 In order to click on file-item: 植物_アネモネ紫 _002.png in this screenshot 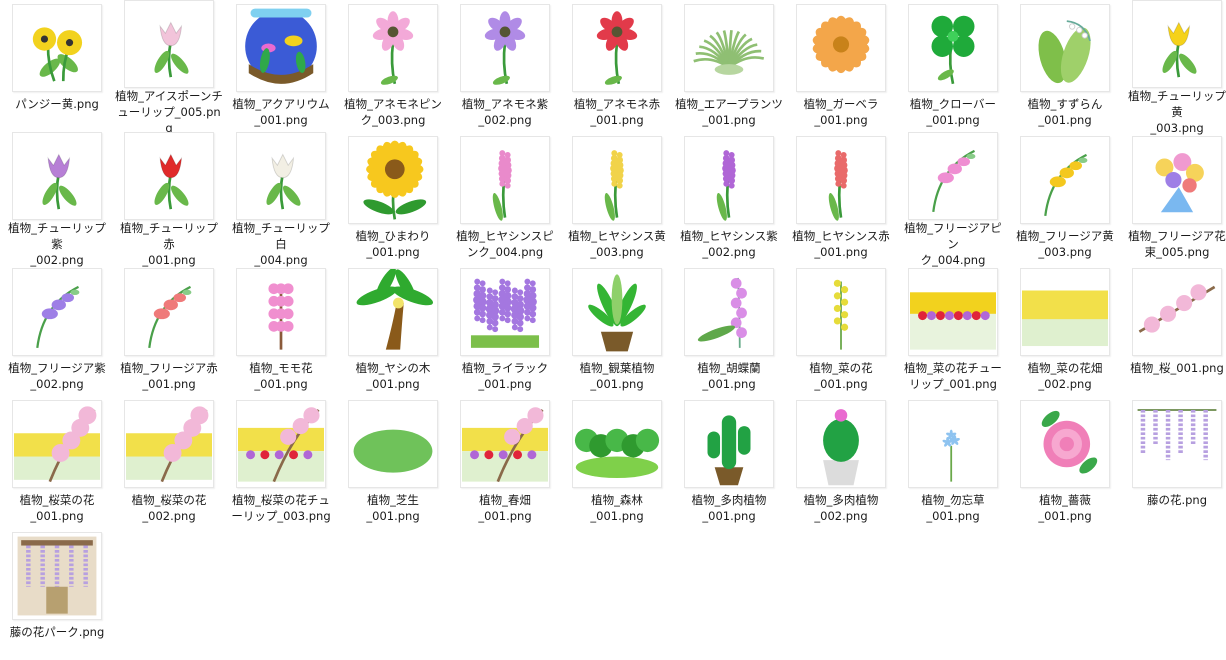, I will do `click(505, 66)`.